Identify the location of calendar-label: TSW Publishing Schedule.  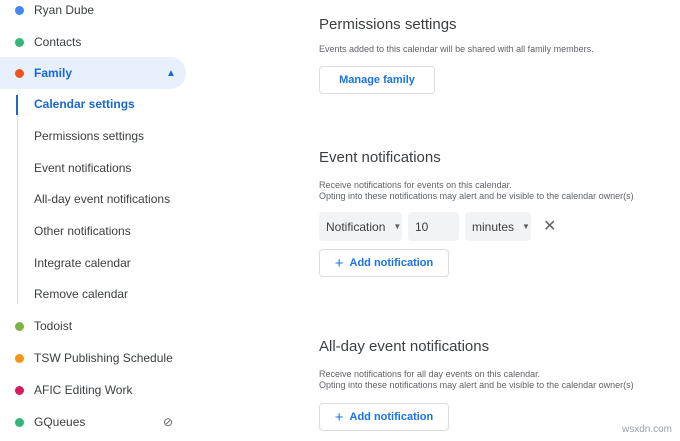
(103, 358).